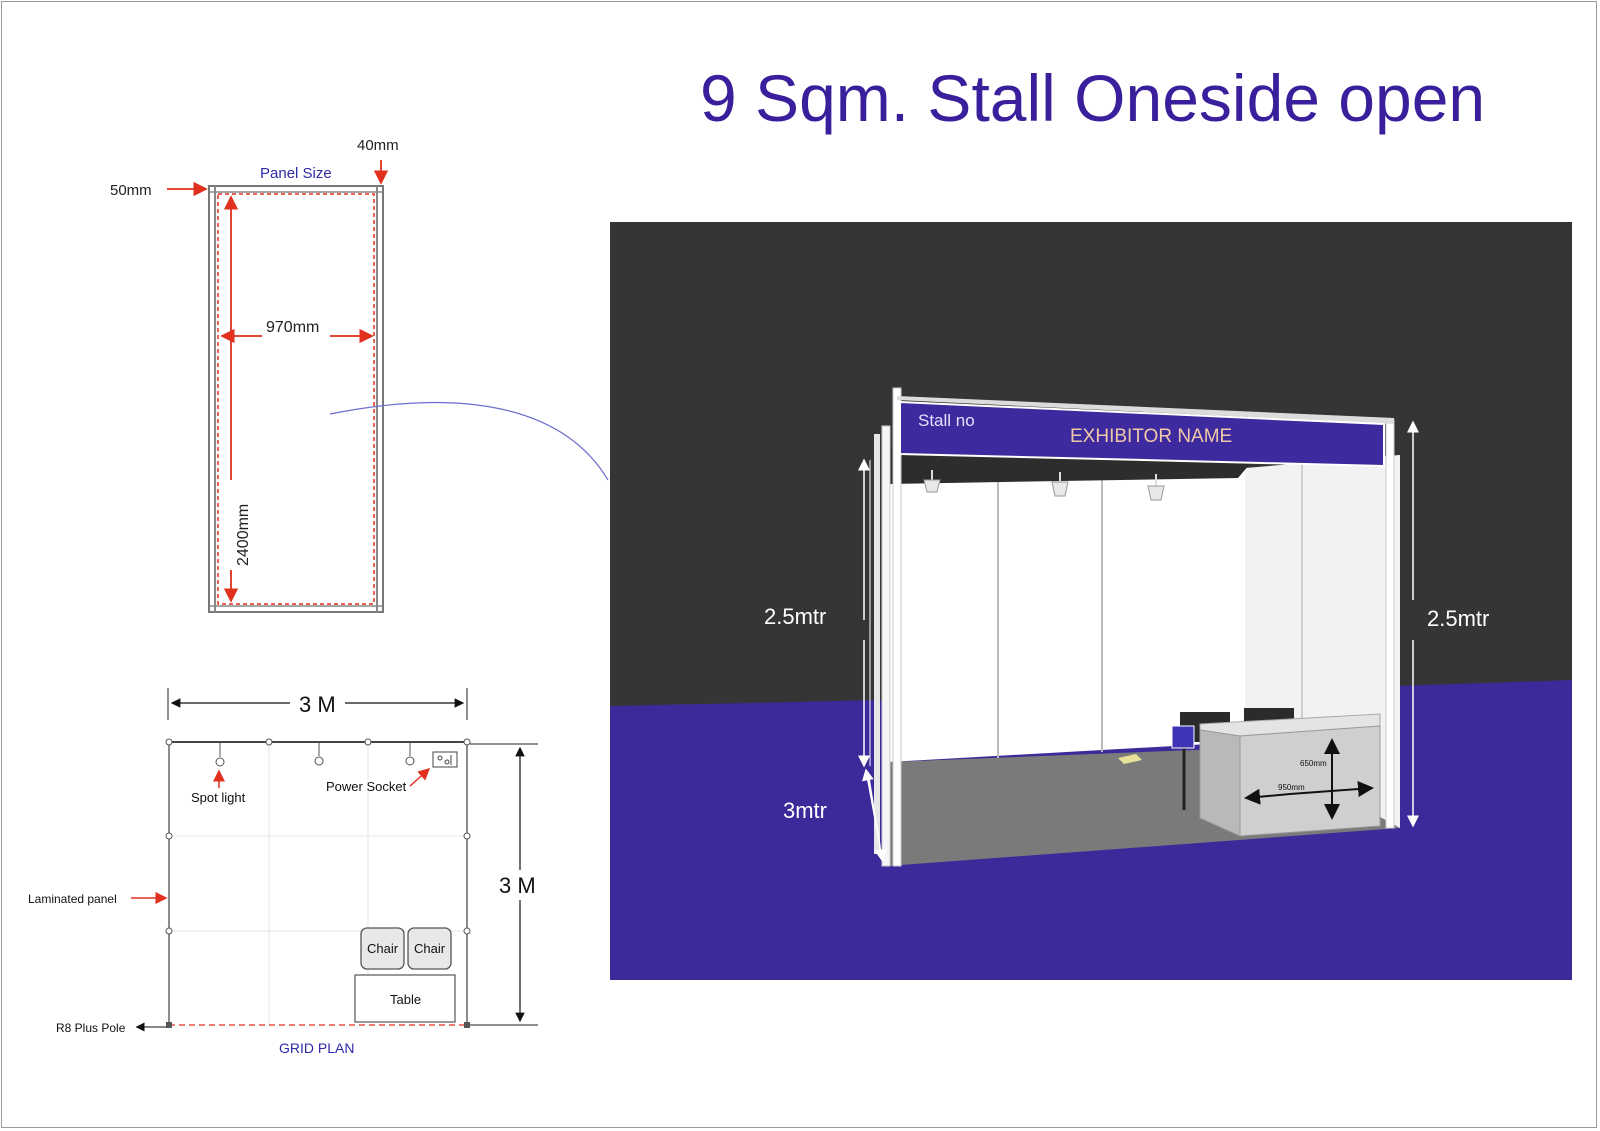 This screenshot has width=1600, height=1131. I want to click on right-height-dim: 2.5mtr, so click(1458, 618).